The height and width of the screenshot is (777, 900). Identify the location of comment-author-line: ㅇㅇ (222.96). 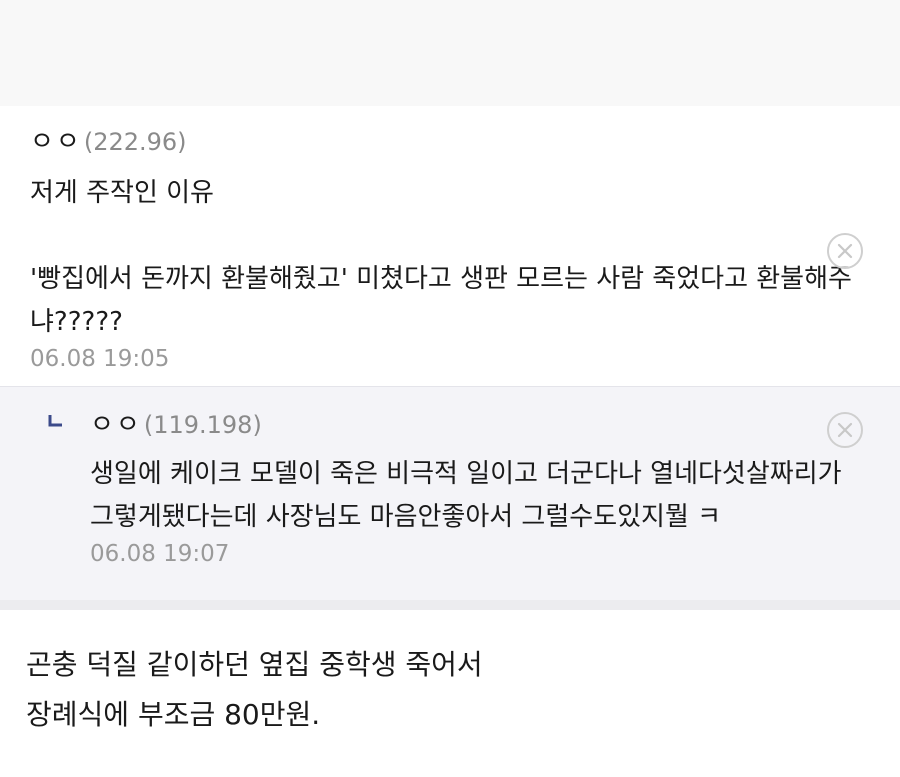
(465, 142).